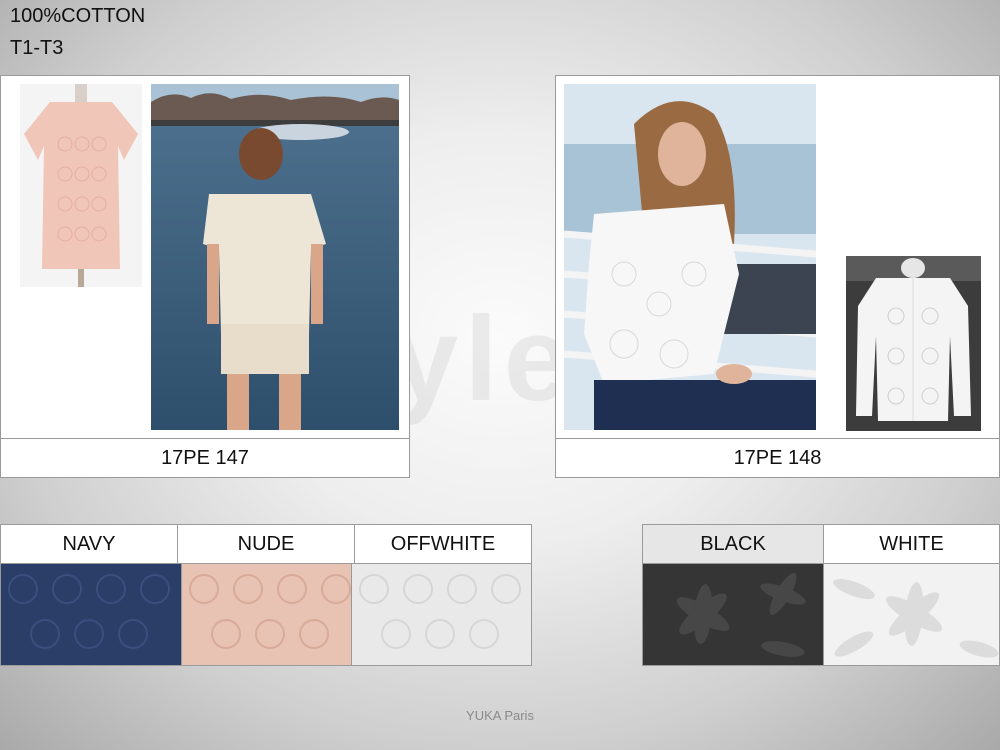 Image resolution: width=1000 pixels, height=750 pixels. Describe the element at coordinates (443, 544) in the screenshot. I see `color-name-offwhite: OFFWHITE` at that location.